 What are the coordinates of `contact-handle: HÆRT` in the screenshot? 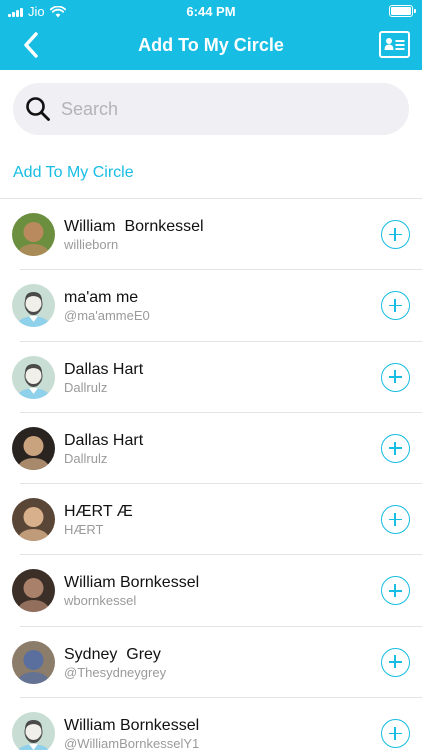 It's located at (84, 530).